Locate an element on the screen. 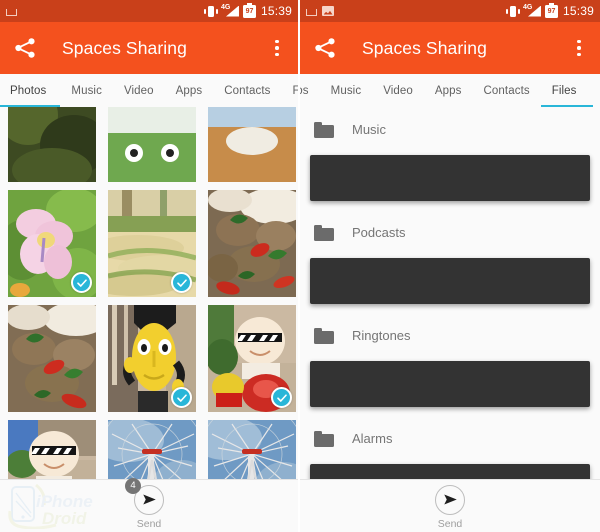 Image resolution: width=600 pixels, height=532 pixels. status-bar-left: 4G 97 15:39 is located at coordinates (149, 11).